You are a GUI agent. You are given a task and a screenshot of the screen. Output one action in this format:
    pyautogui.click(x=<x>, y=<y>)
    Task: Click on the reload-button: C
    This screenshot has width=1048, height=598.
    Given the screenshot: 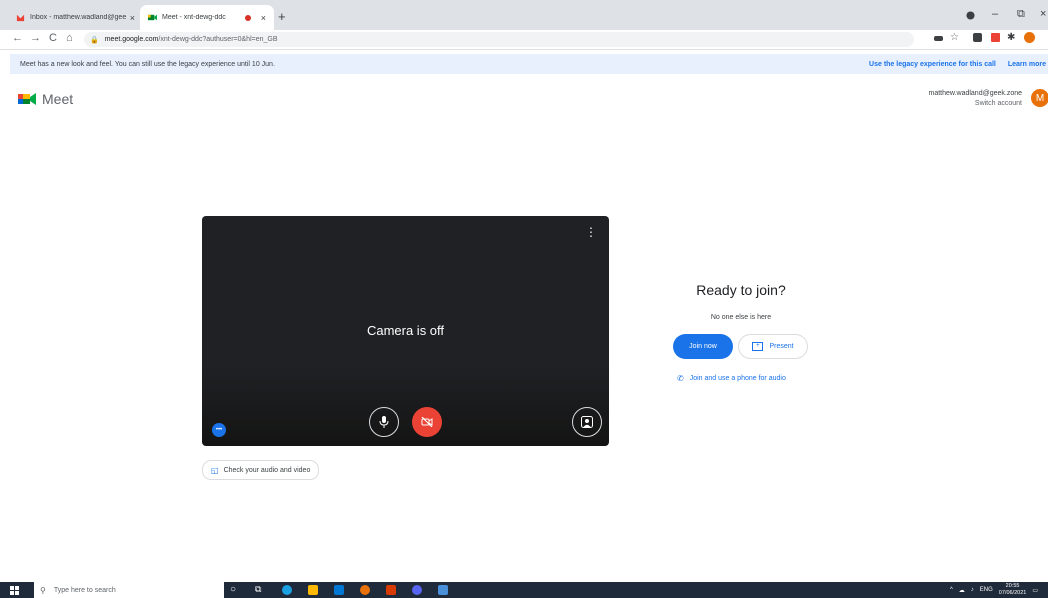 What is the action you would take?
    pyautogui.click(x=53, y=38)
    